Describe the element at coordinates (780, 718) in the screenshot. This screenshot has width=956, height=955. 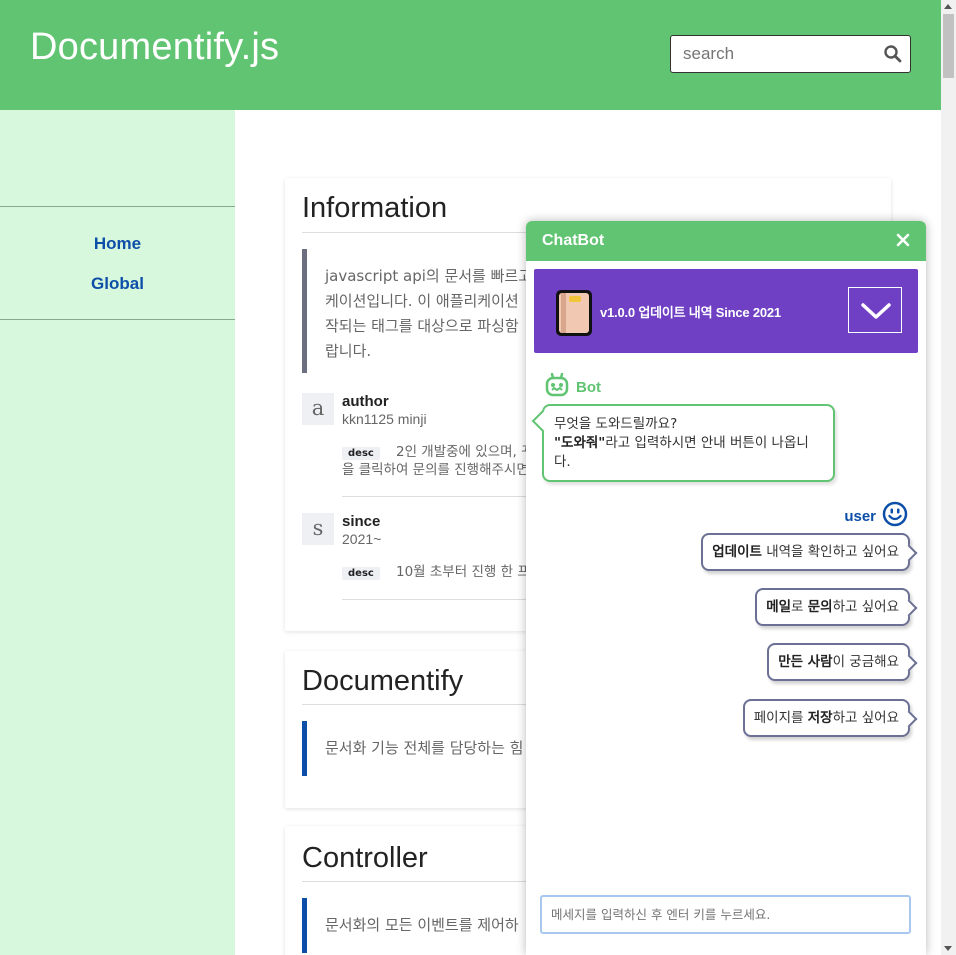
I see `quick-reply-text: 페이지를` at that location.